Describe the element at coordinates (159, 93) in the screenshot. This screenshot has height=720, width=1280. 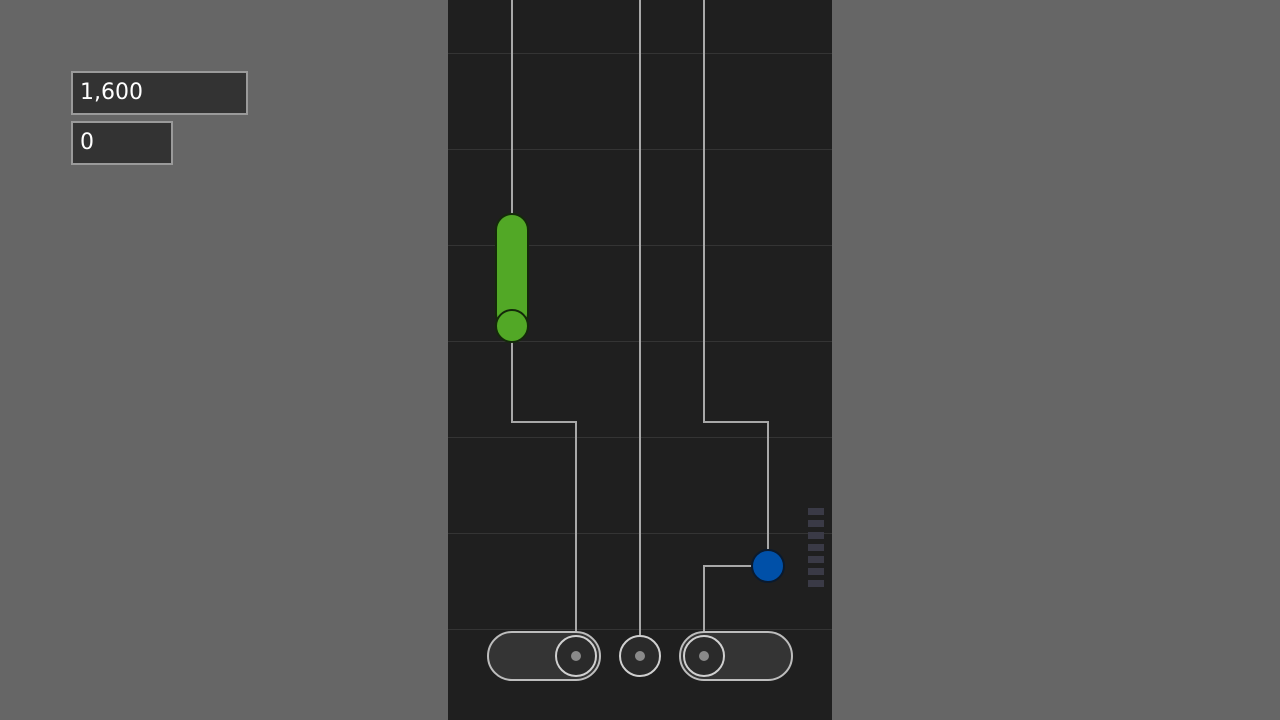
I see `score-counter: 1,600` at that location.